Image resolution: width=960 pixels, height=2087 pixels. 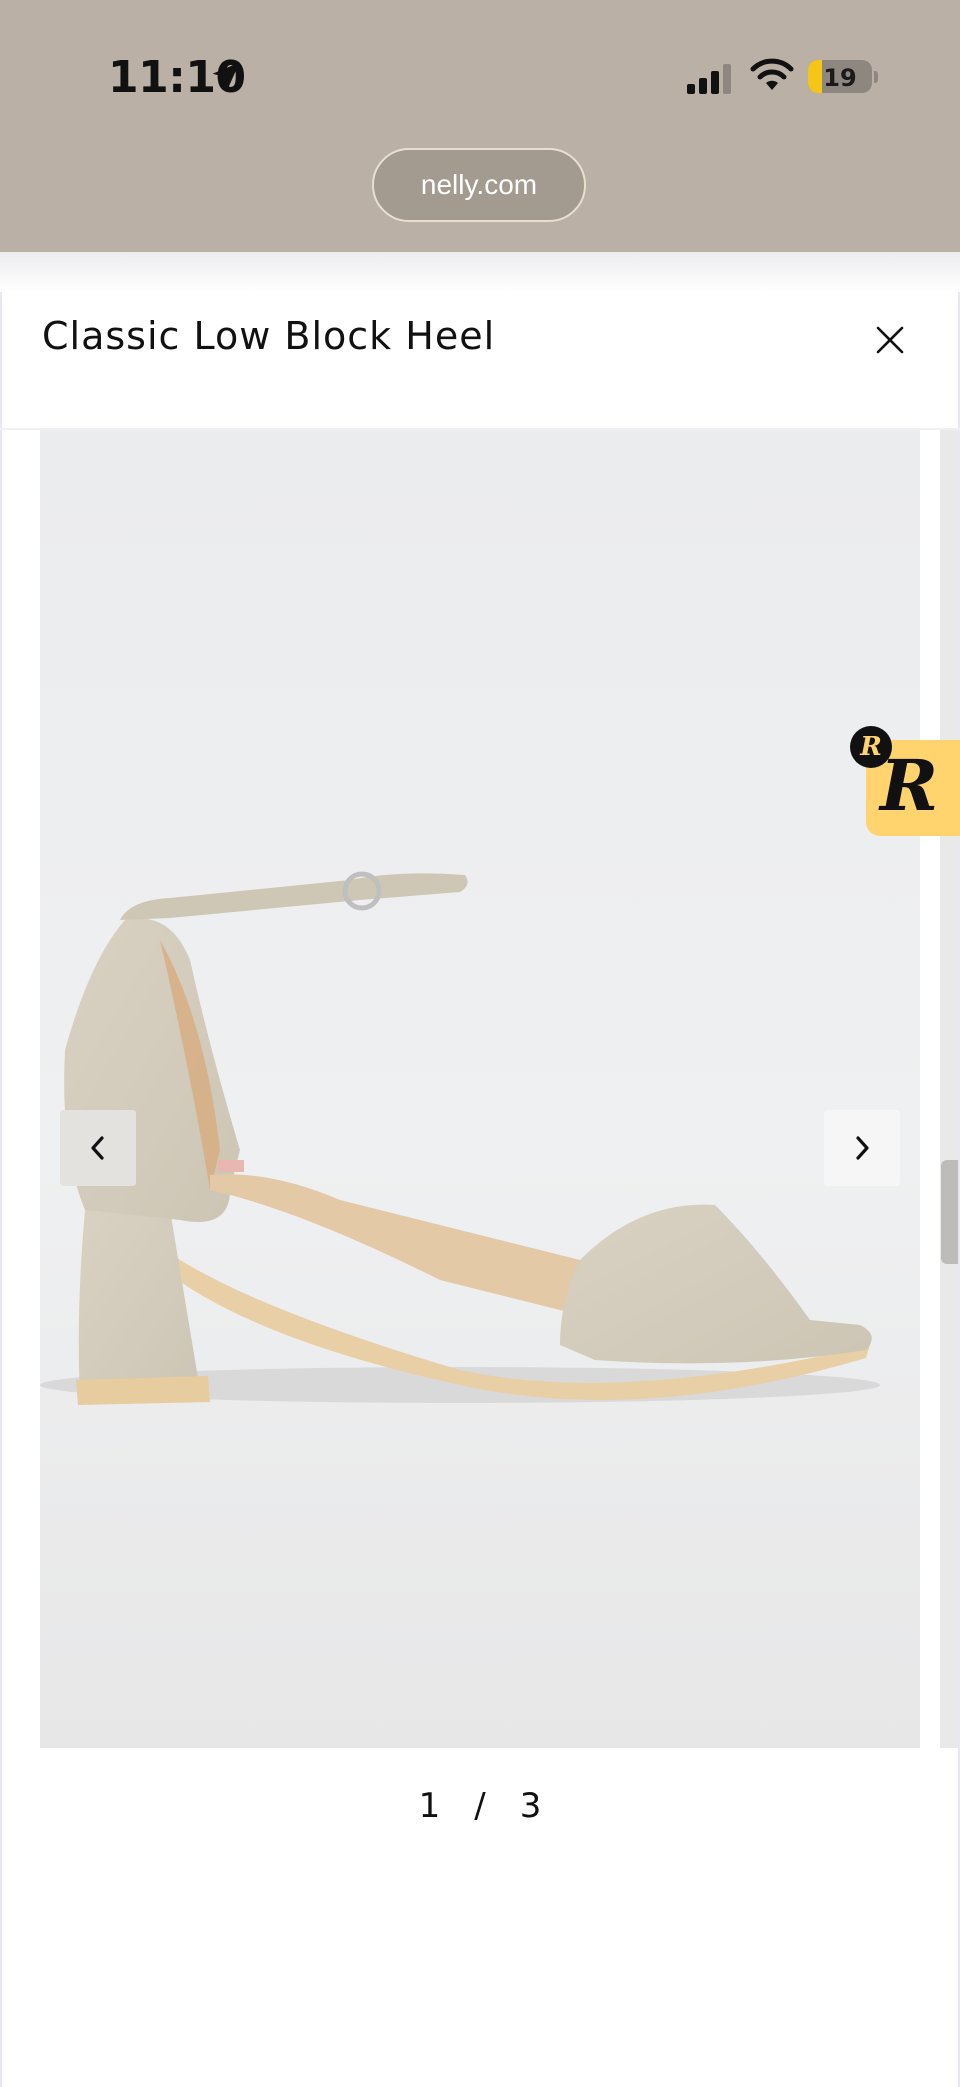 I want to click on wifi-icon, so click(x=772, y=74).